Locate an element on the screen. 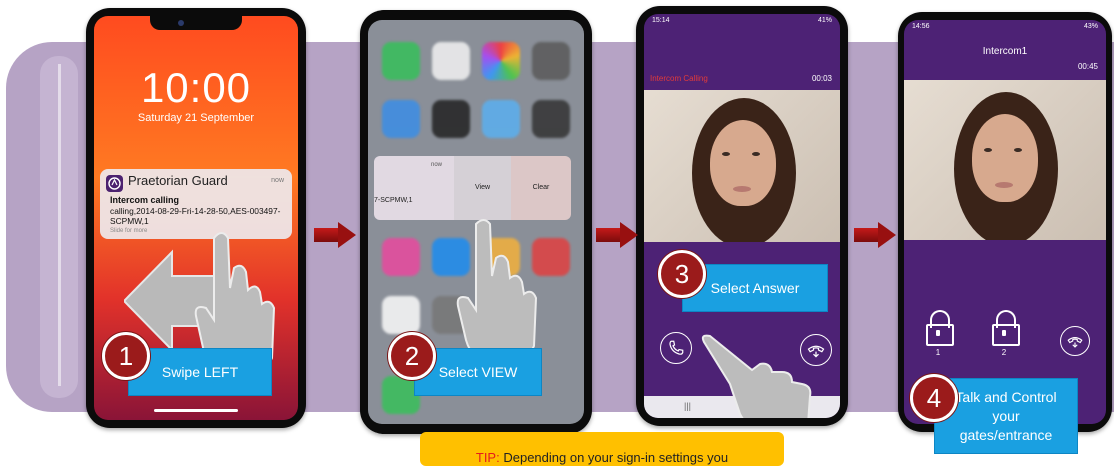 The width and height of the screenshot is (1114, 466). phone-answer-icon is located at coordinates (676, 347).